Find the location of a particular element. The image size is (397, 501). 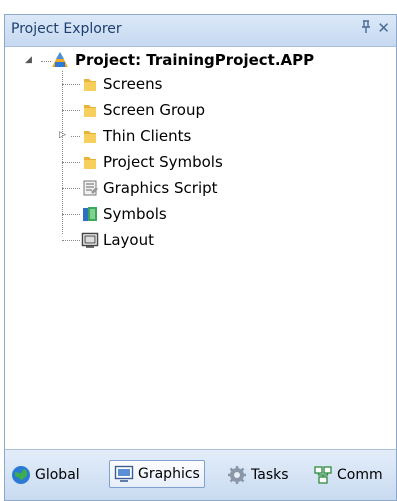

tree-item-screen-group: Screen Group is located at coordinates (195, 110).